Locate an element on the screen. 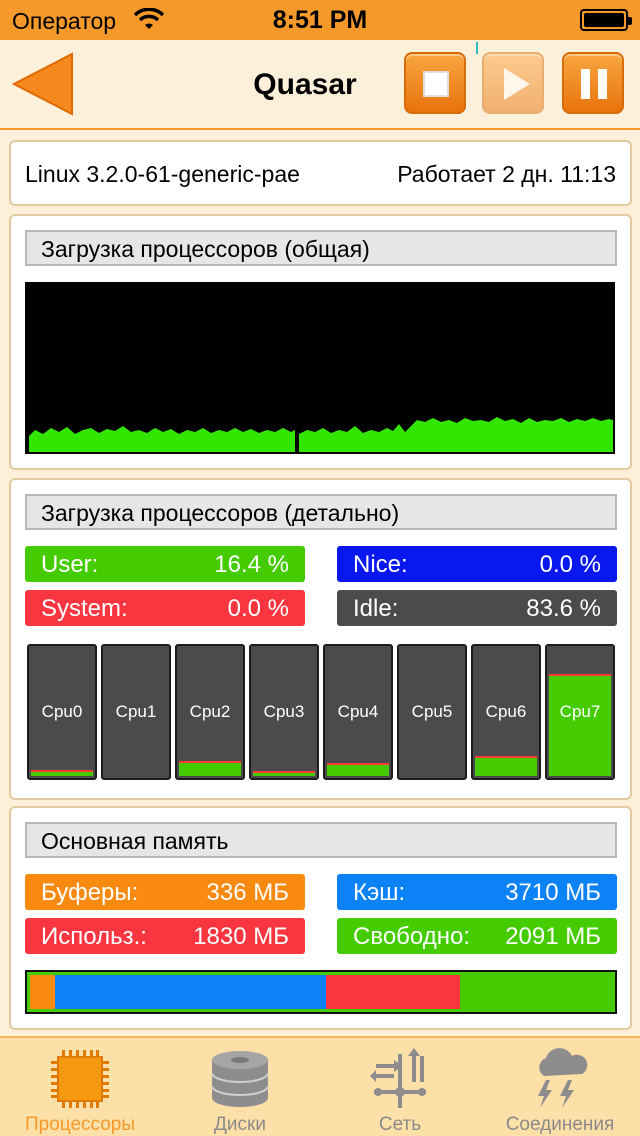  cpu-core-2: Cpu2 is located at coordinates (210, 712).